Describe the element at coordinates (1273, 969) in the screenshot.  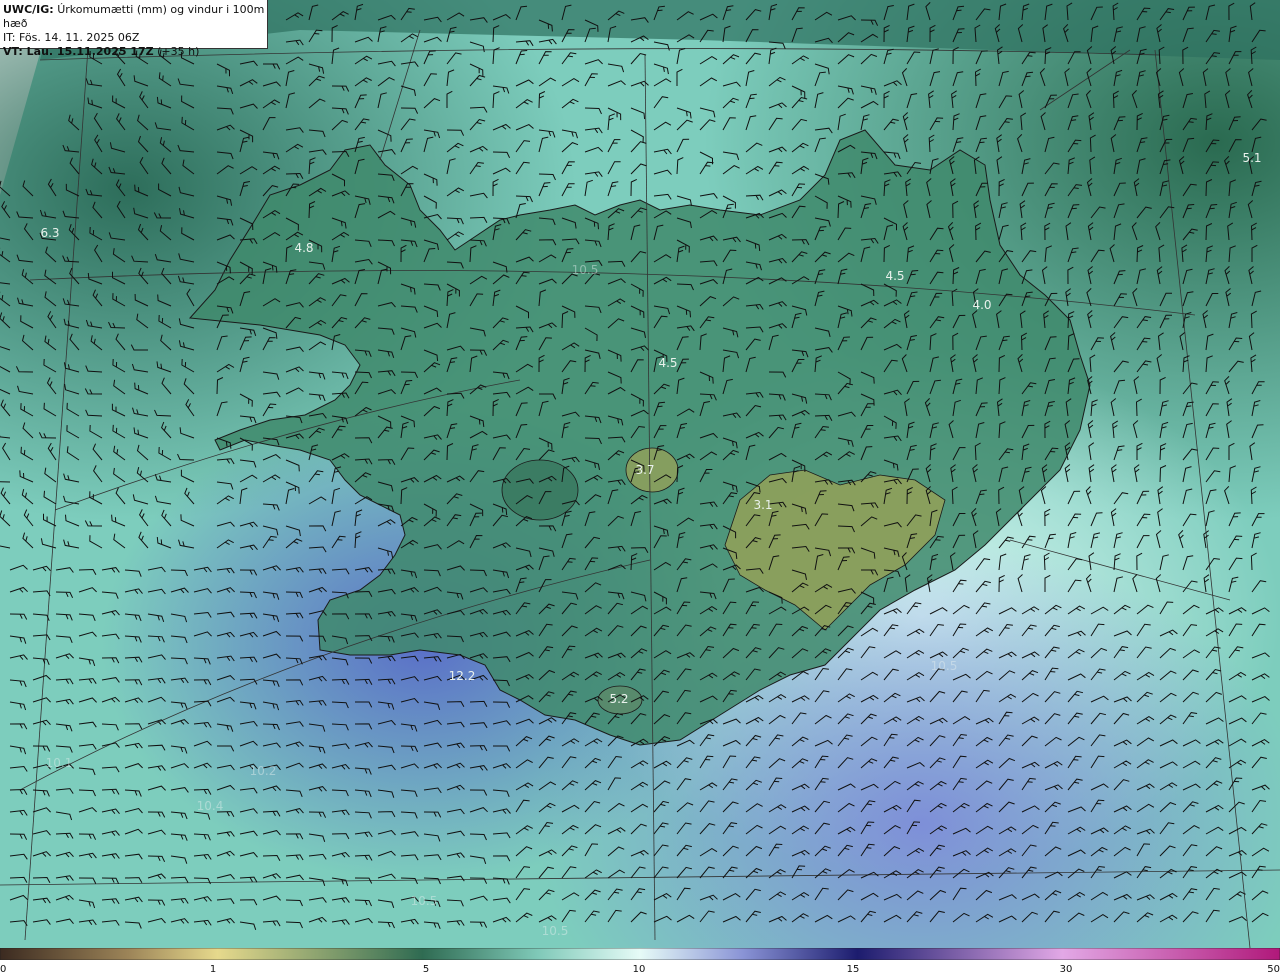
I see `colorbar-tick-label: 50` at that location.